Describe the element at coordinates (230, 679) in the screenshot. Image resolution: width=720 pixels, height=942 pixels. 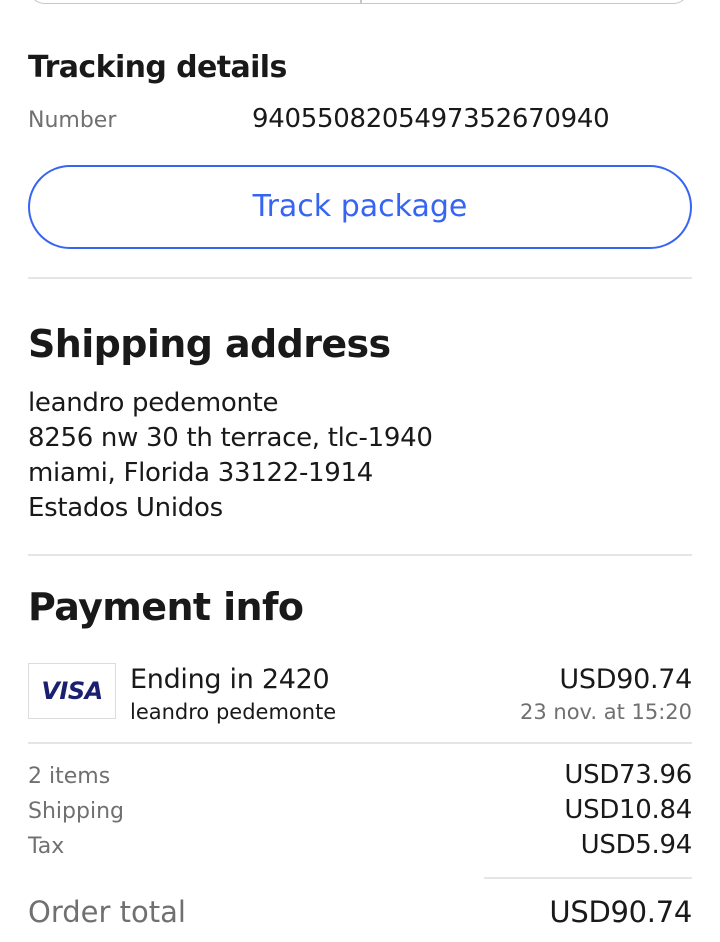
I see `card-ending-text: Ending in 2420` at that location.